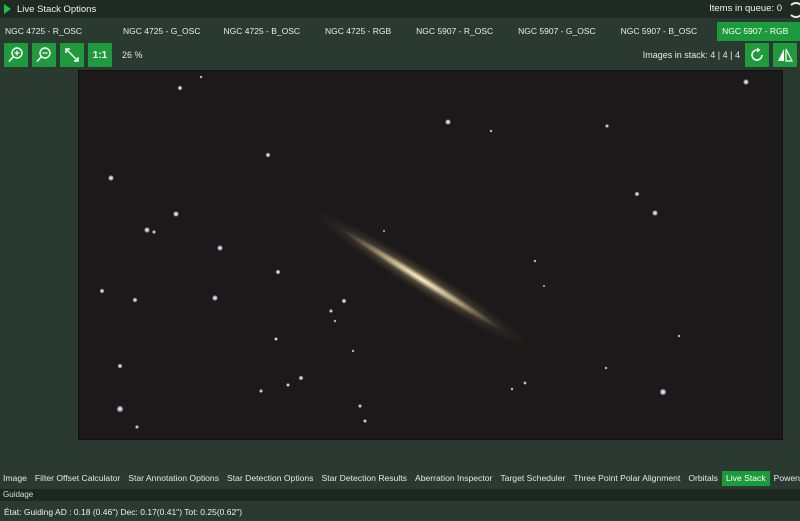 This screenshot has width=800, height=521. I want to click on tab-star-detection-options: Star Detection Options, so click(270, 478).